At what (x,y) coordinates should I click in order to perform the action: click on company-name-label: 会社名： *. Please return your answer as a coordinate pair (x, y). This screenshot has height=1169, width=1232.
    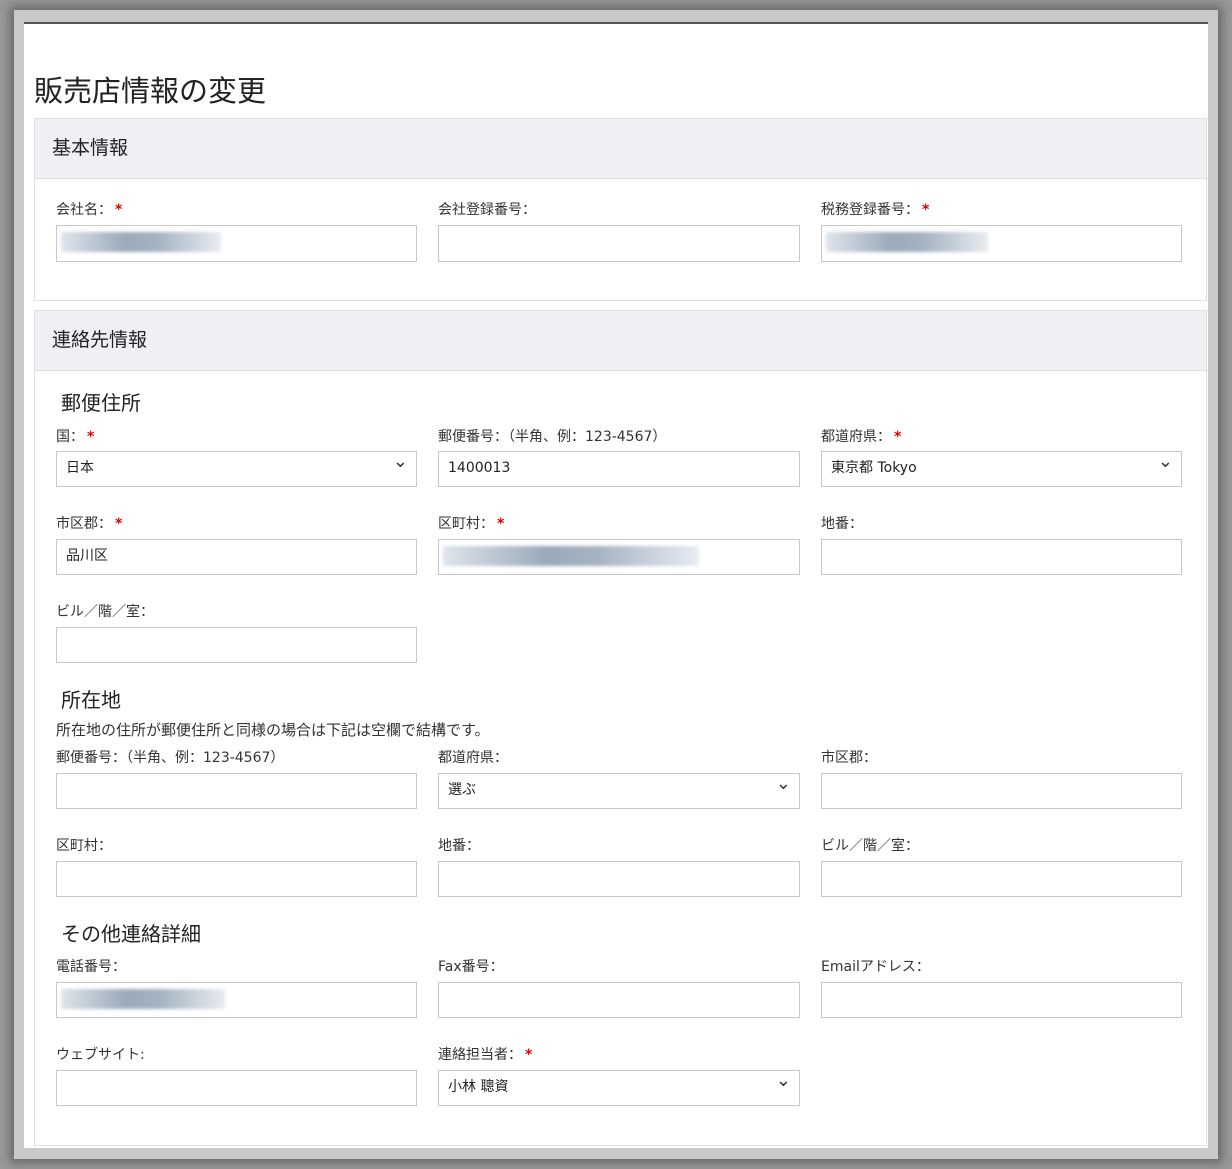
    Looking at the image, I should click on (89, 210).